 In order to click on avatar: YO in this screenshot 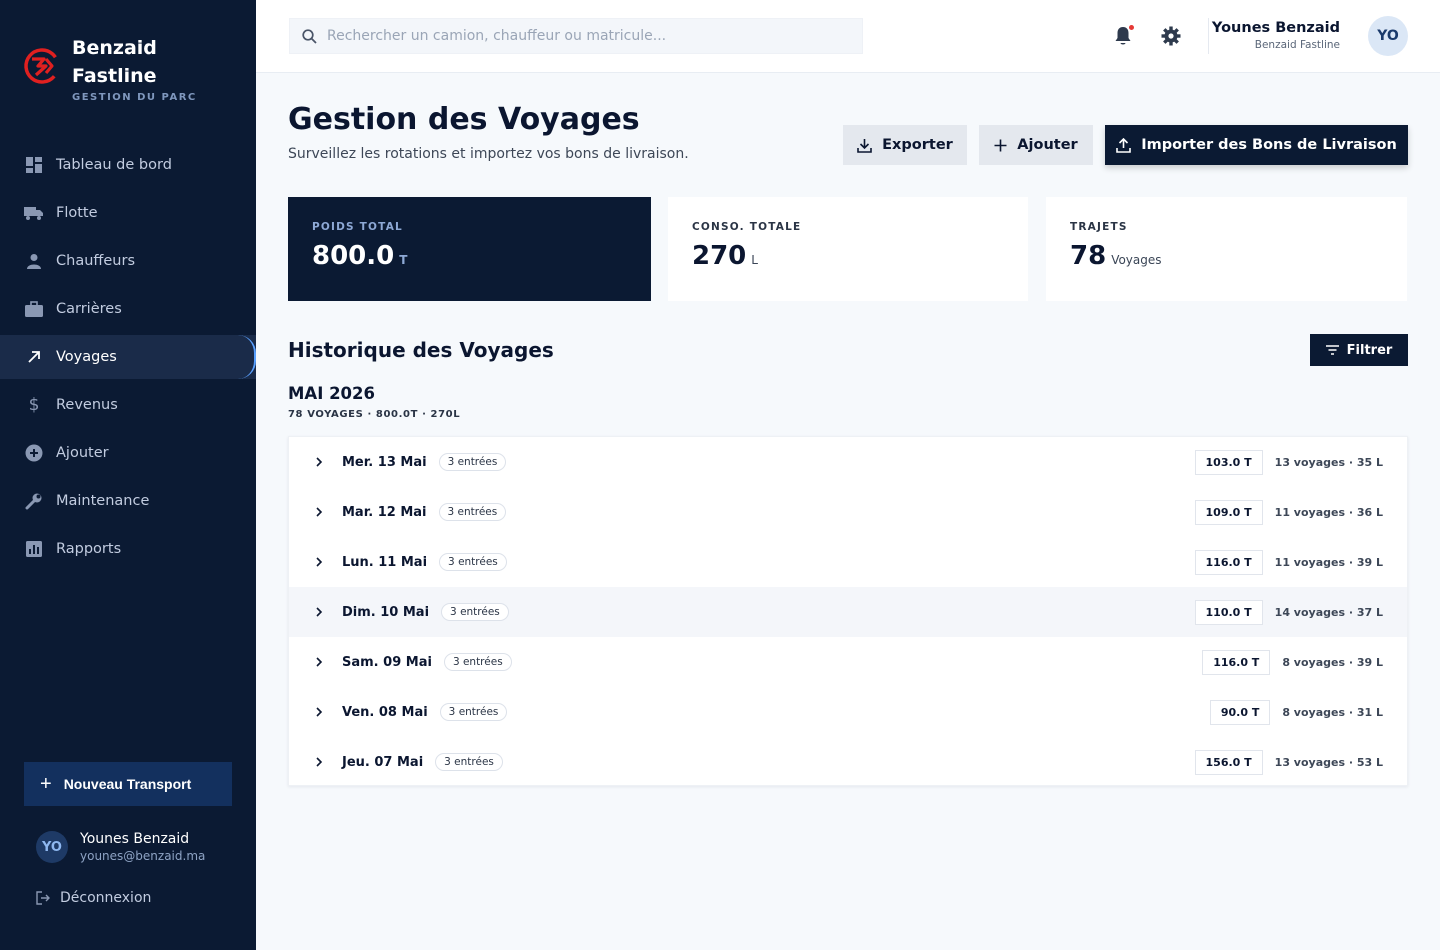, I will do `click(1388, 36)`.